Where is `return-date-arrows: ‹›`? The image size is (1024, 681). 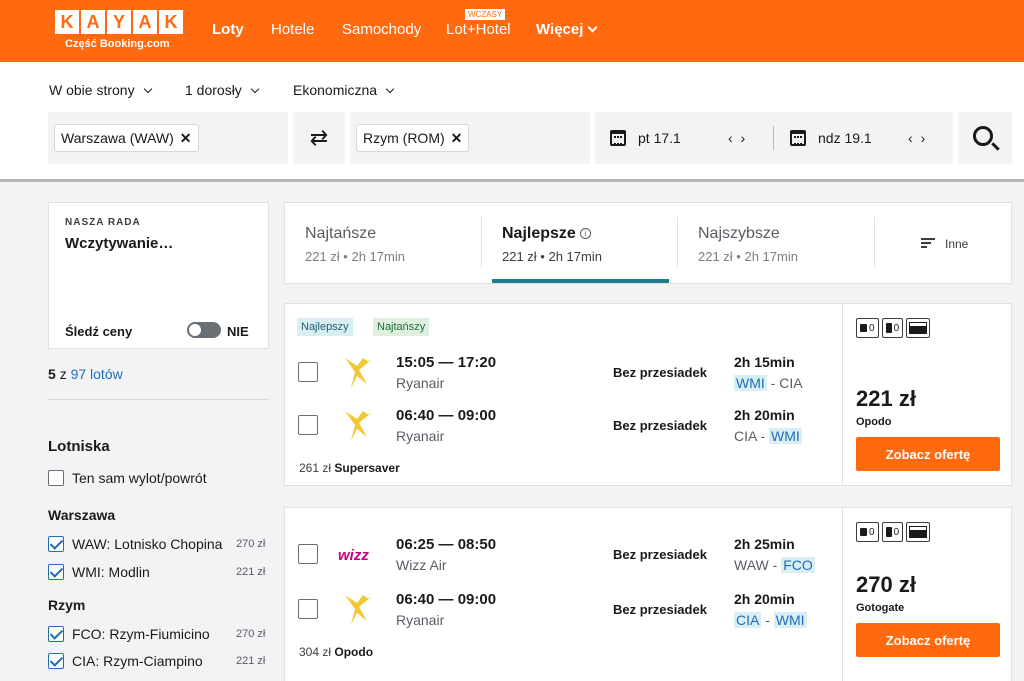 return-date-arrows: ‹› is located at coordinates (920, 138).